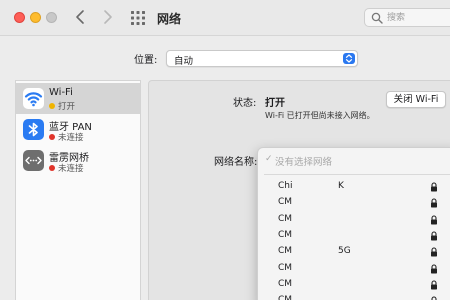 Image resolution: width=450 pixels, height=300 pixels. Describe the element at coordinates (33, 98) in the screenshot. I see `wifi-icon` at that location.